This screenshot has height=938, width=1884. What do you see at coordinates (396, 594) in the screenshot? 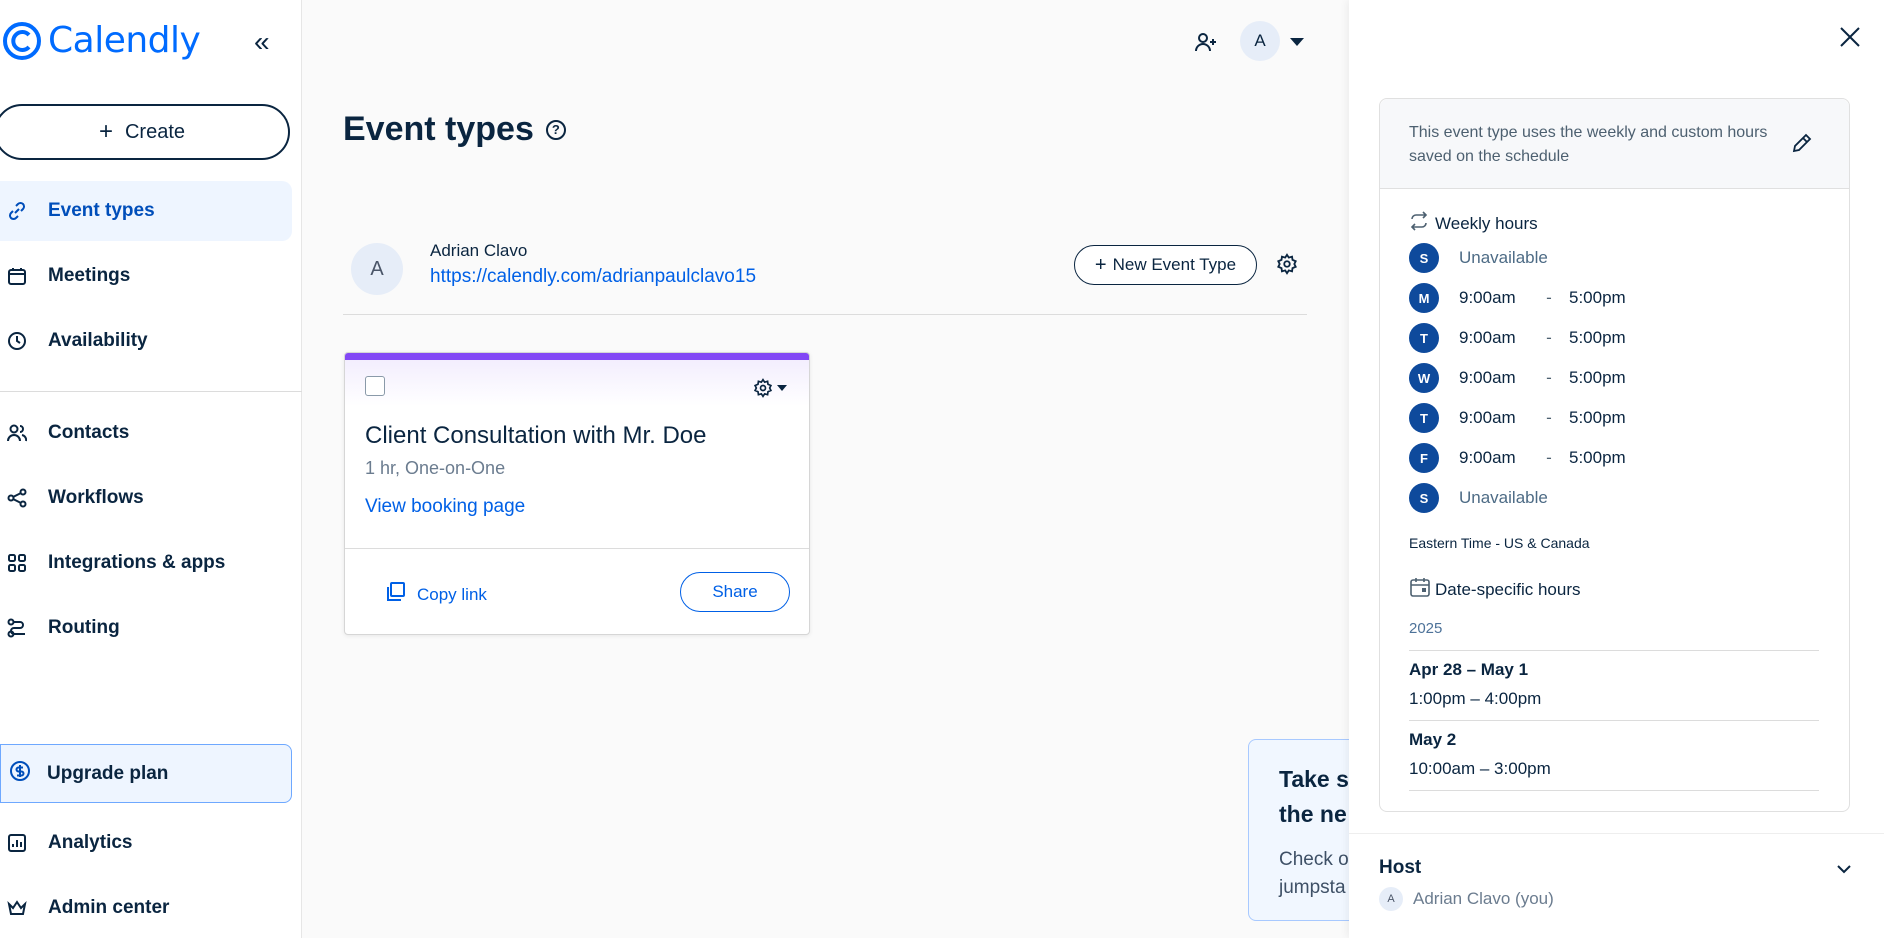
I see `copy-icon` at bounding box center [396, 594].